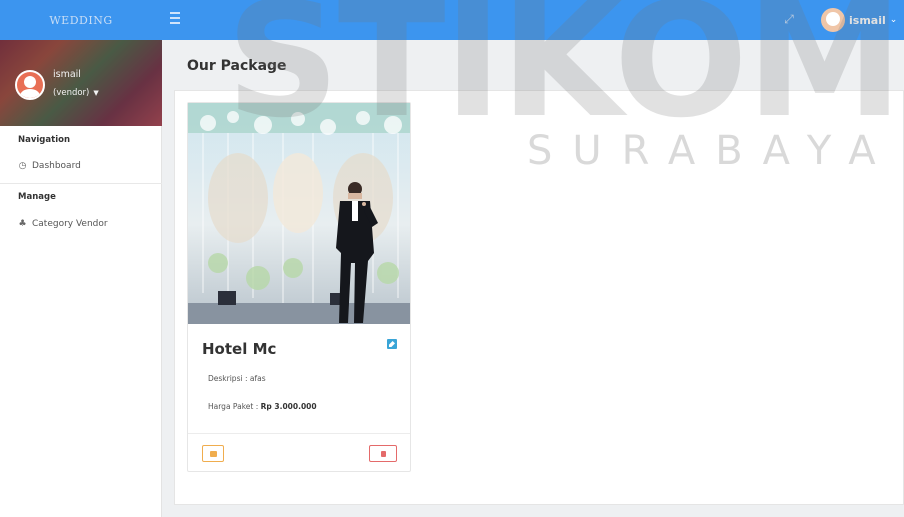 The height and width of the screenshot is (517, 904). Describe the element at coordinates (867, 20) in the screenshot. I see `user-name: ismail` at that location.